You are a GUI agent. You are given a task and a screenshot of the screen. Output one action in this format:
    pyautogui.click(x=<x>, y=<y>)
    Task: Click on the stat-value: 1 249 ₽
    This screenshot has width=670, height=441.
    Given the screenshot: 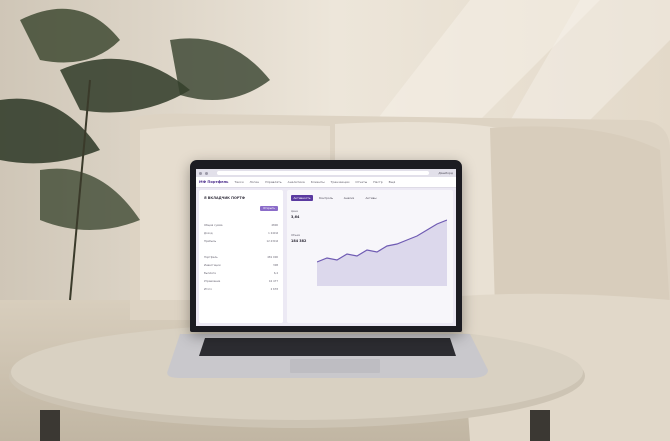 What is the action you would take?
    pyautogui.click(x=273, y=233)
    